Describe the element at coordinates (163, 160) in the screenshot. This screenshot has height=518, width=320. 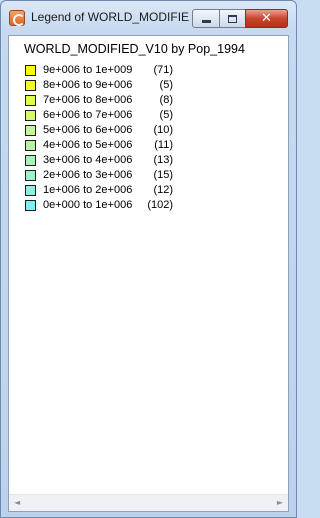
I see `legend-count-label: (13)` at that location.